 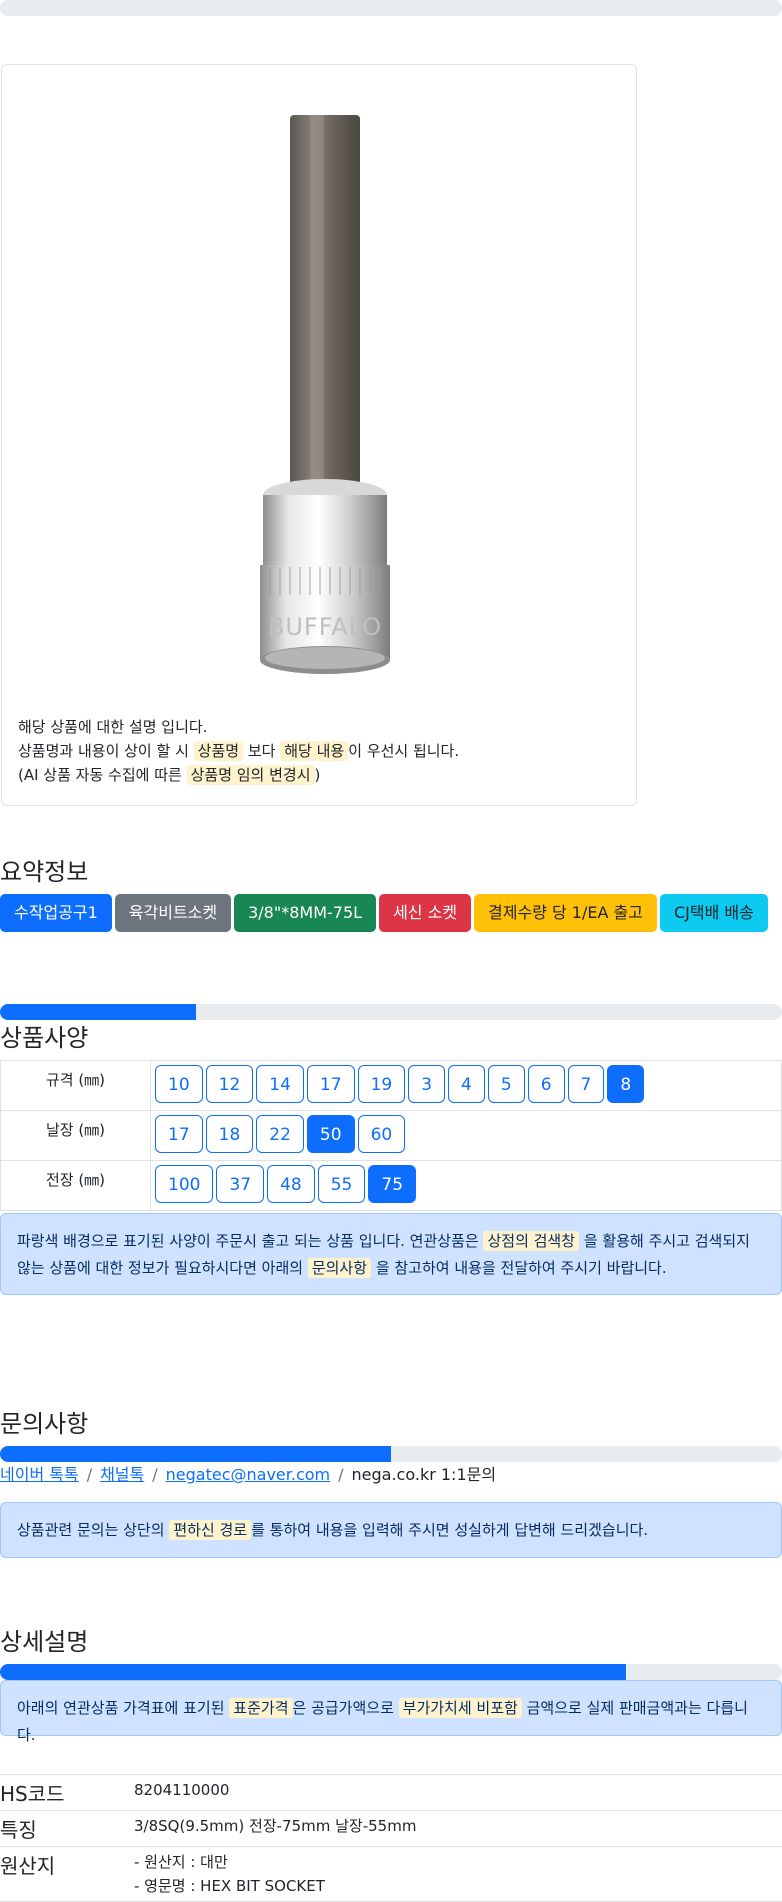 I want to click on option-chip-selected: 75, so click(x=392, y=1184).